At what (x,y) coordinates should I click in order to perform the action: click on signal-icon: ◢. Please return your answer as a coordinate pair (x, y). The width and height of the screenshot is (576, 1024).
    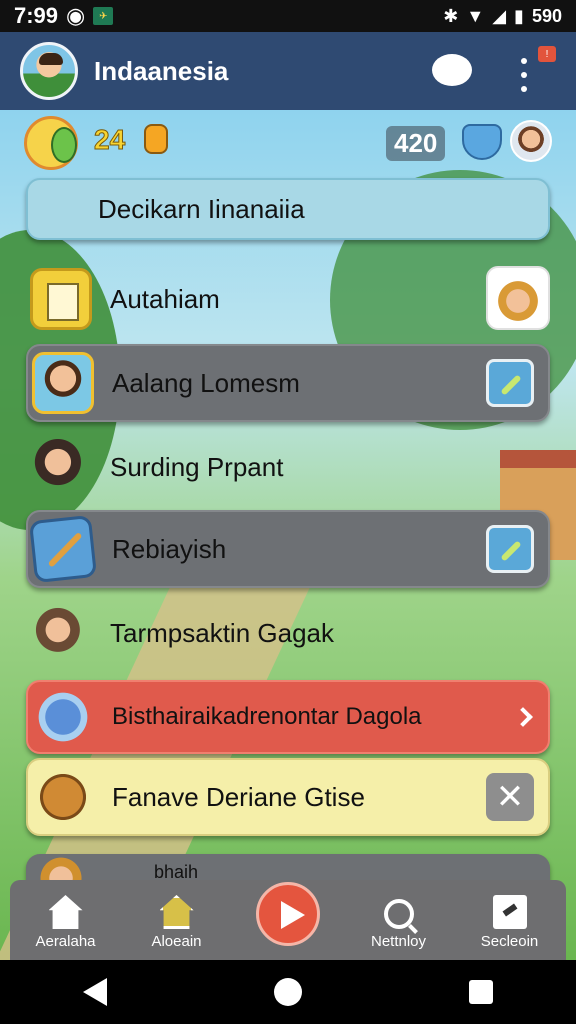
    Looking at the image, I should click on (499, 15).